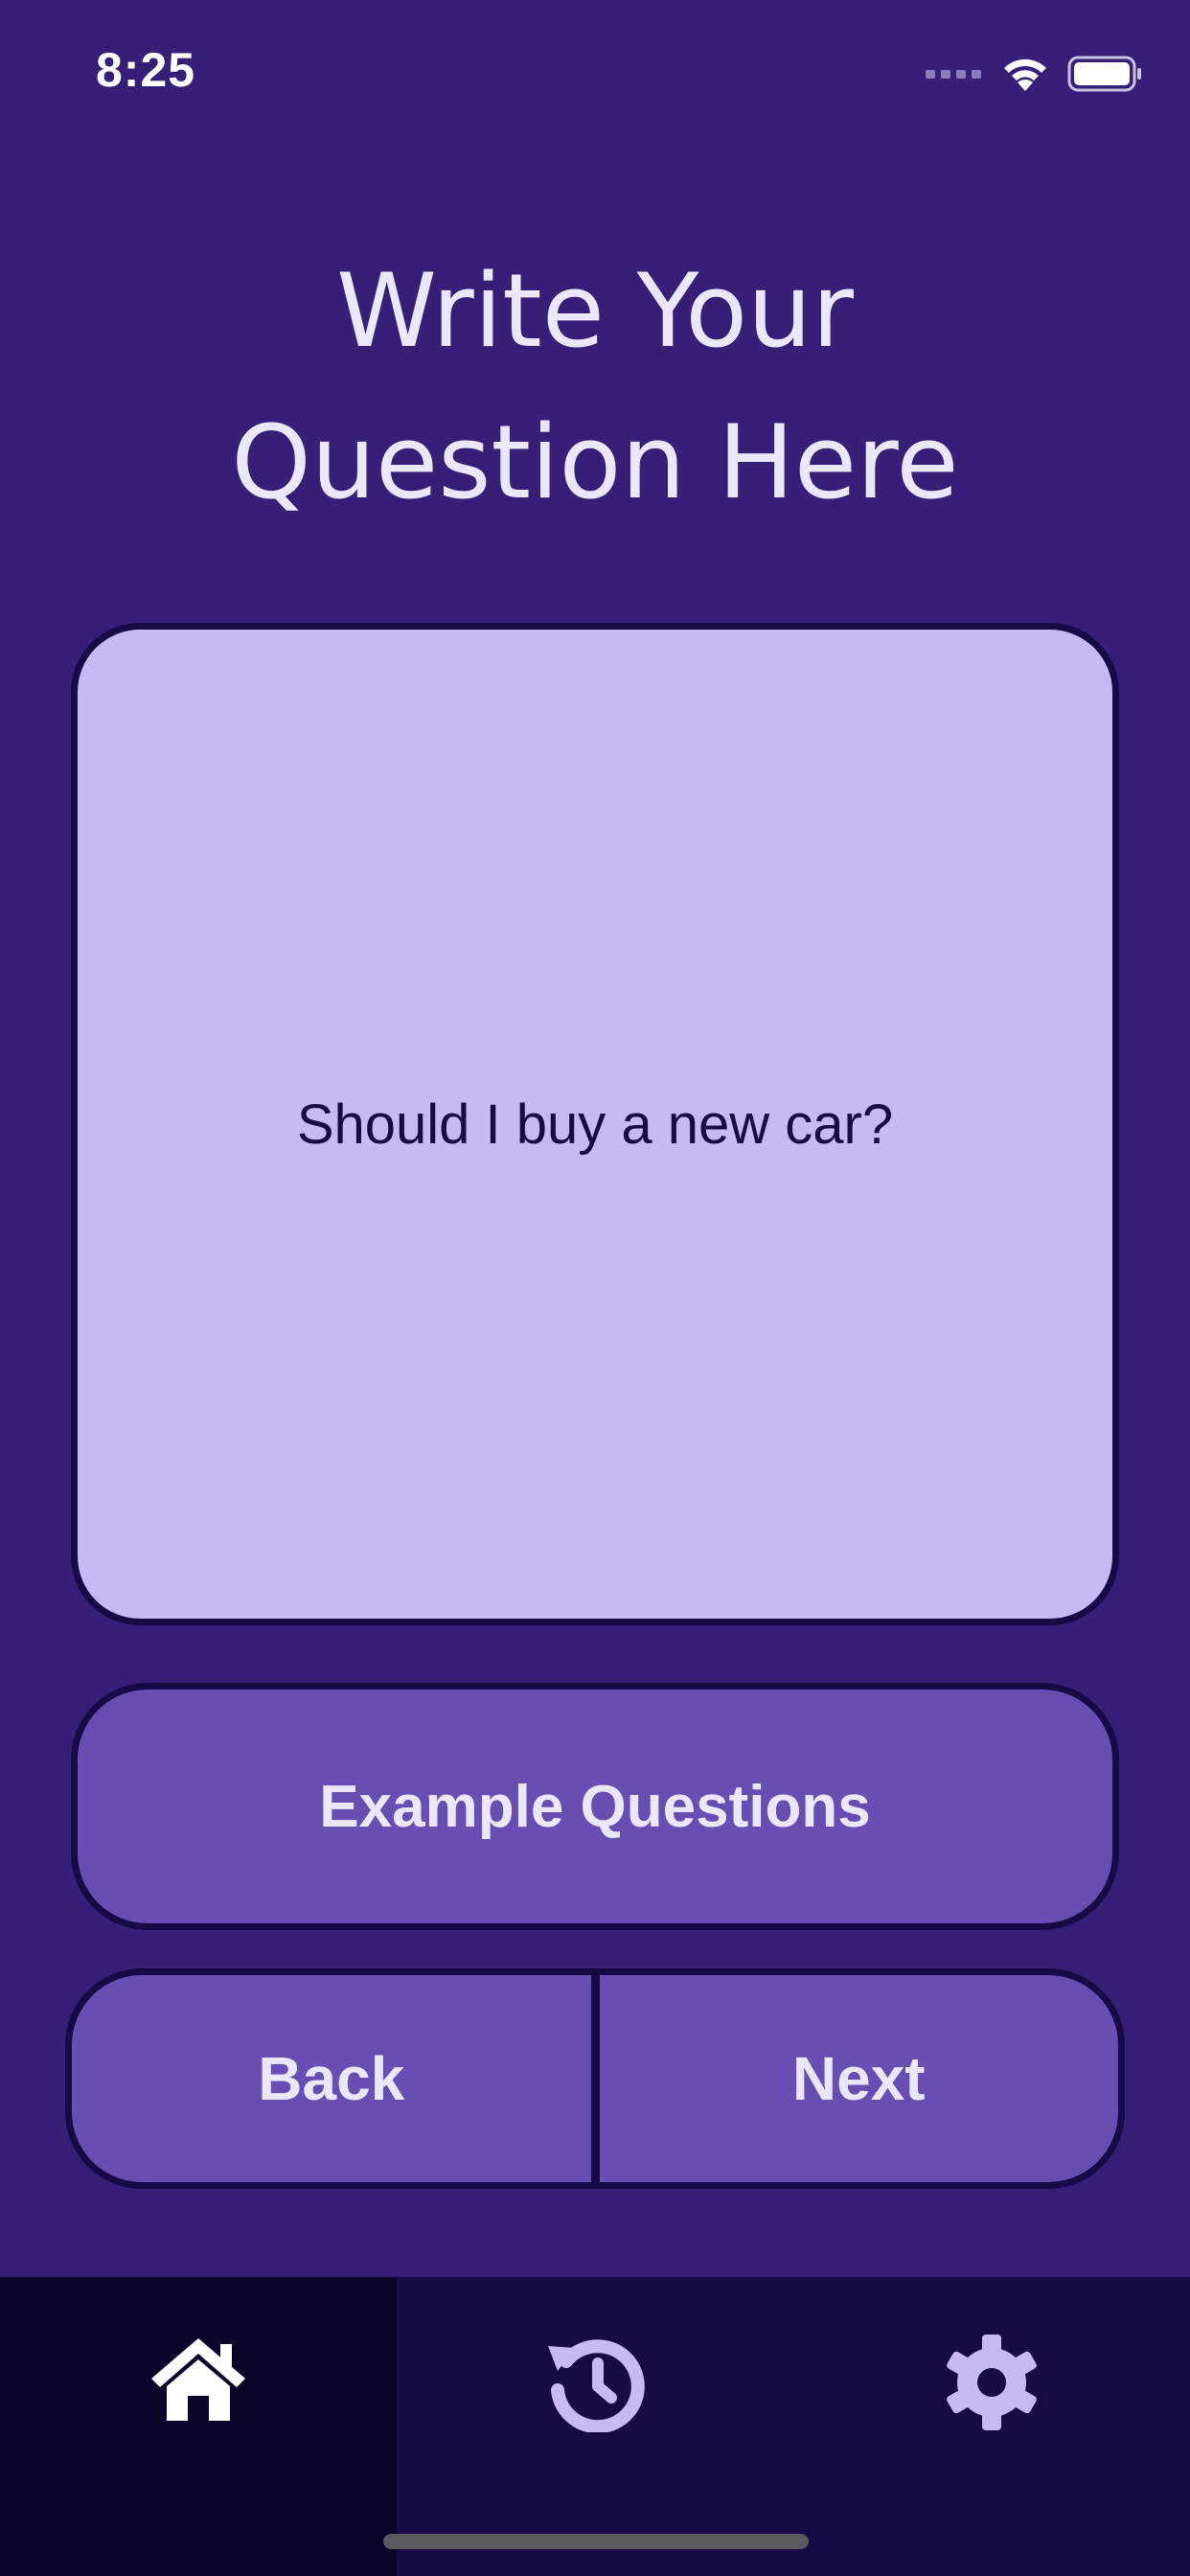  I want to click on battery-icon, so click(1104, 74).